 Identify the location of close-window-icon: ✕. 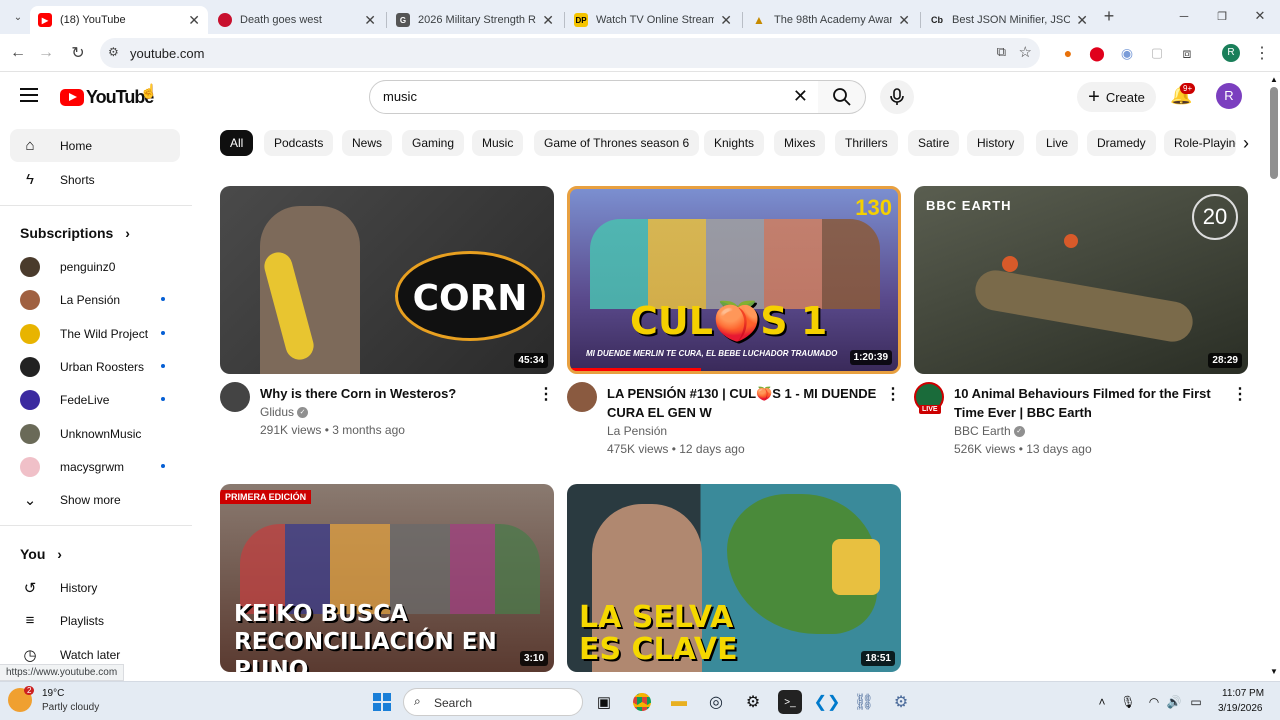
(1260, 16).